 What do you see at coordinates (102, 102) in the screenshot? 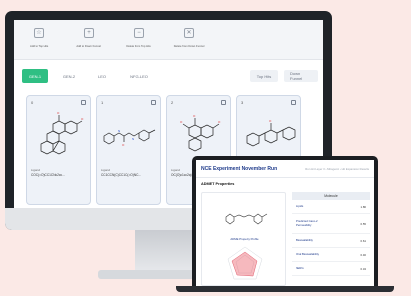
I see `card-index: 1` at bounding box center [102, 102].